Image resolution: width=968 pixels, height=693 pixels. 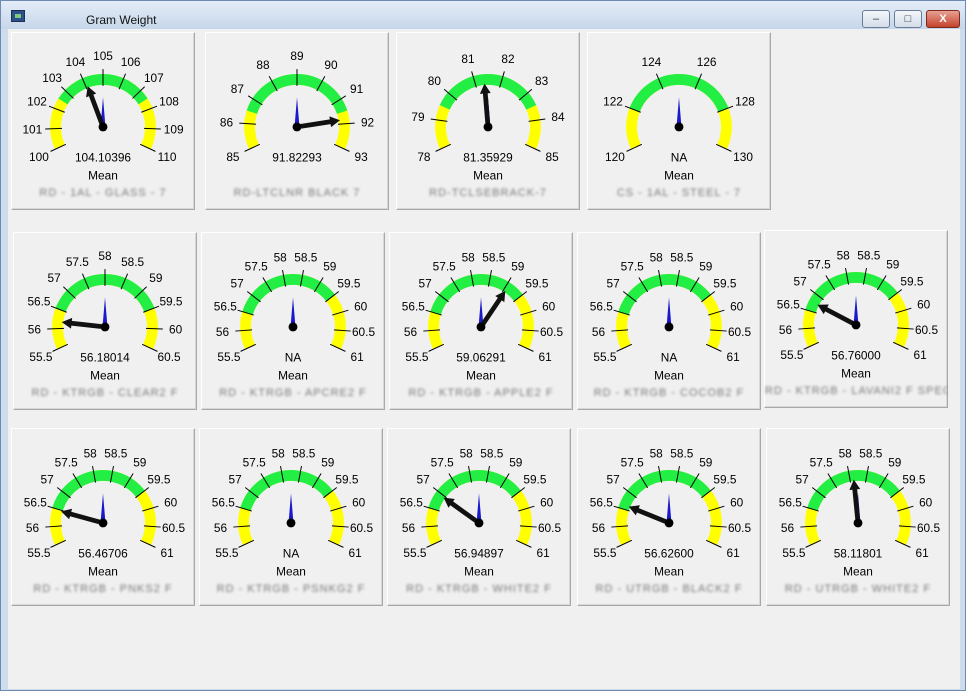 I want to click on title-bar: Gram Weight – □ X, so click(x=483, y=15).